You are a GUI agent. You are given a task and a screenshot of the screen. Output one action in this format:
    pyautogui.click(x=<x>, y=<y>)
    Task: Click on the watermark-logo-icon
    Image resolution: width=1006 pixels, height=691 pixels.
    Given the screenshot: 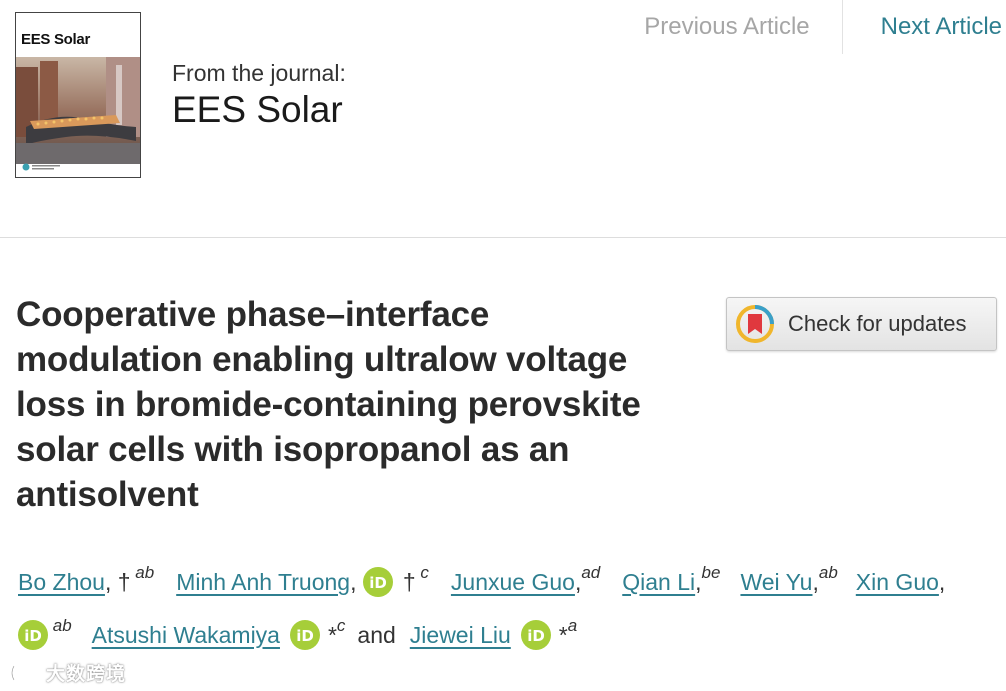 What is the action you would take?
    pyautogui.click(x=26, y=672)
    